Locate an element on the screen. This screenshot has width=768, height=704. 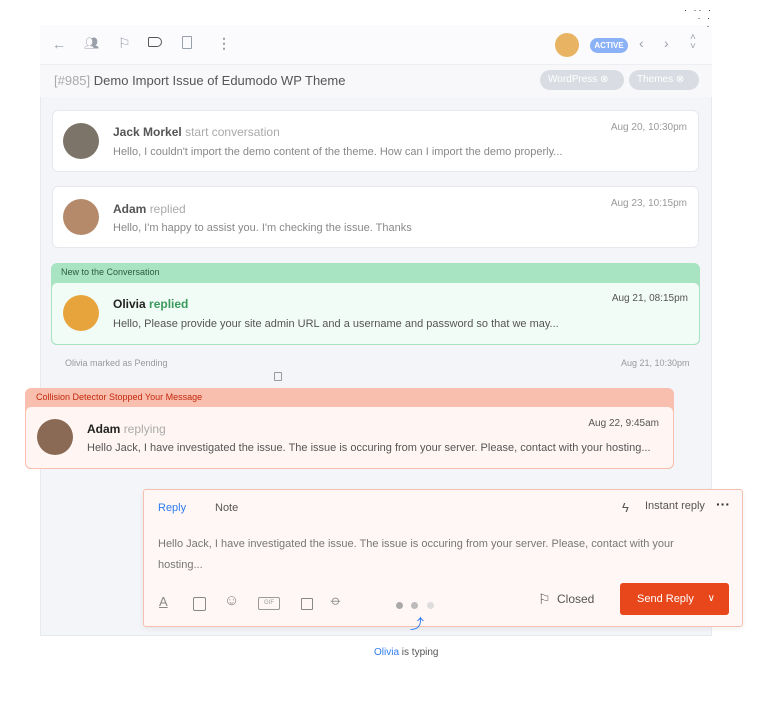
chevron-right-icon: › is located at coordinates (666, 43).